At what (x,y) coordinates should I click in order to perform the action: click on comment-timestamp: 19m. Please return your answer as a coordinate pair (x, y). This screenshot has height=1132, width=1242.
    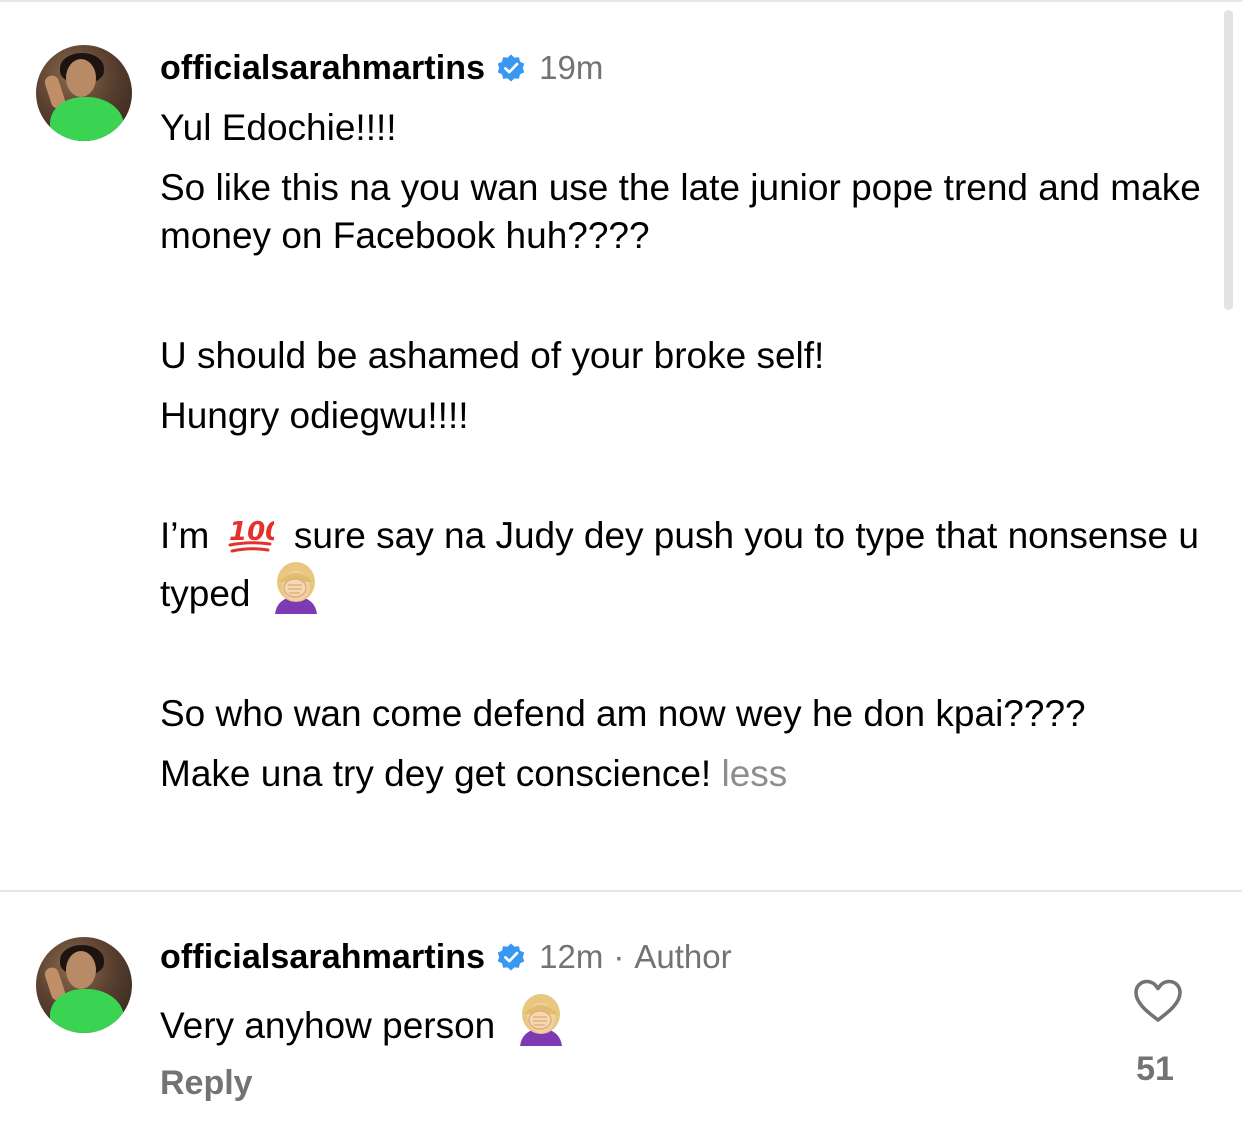
    Looking at the image, I should click on (571, 67).